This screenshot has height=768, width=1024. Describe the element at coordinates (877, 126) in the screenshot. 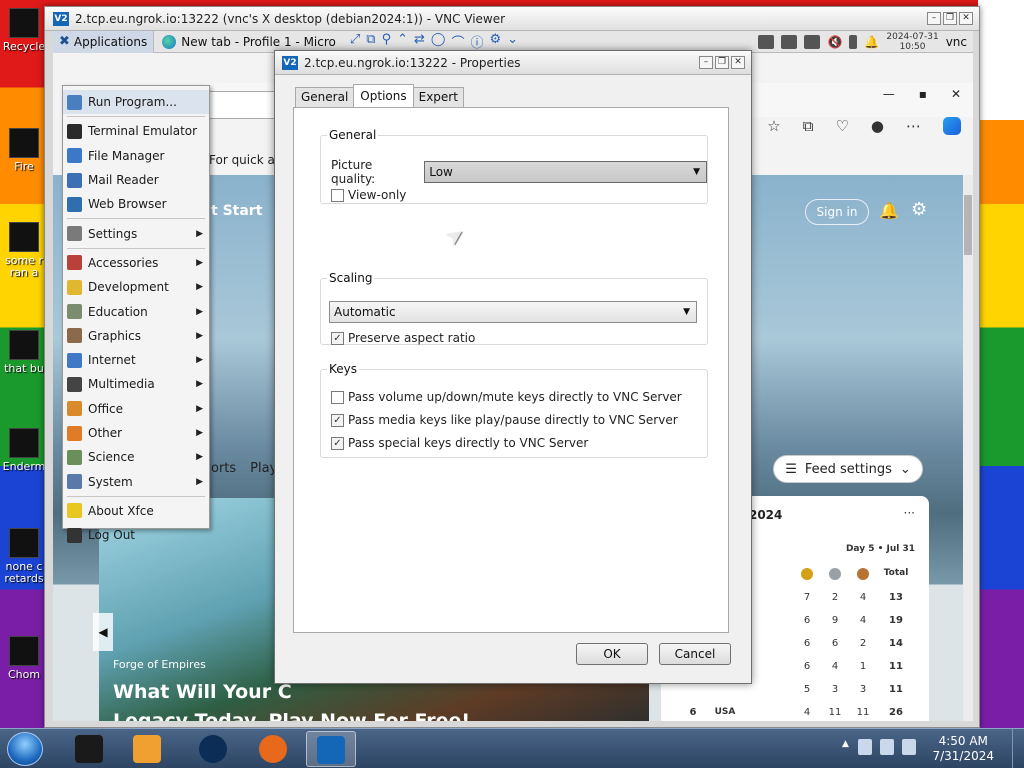

I see `profile-avatar-icon: ●` at that location.